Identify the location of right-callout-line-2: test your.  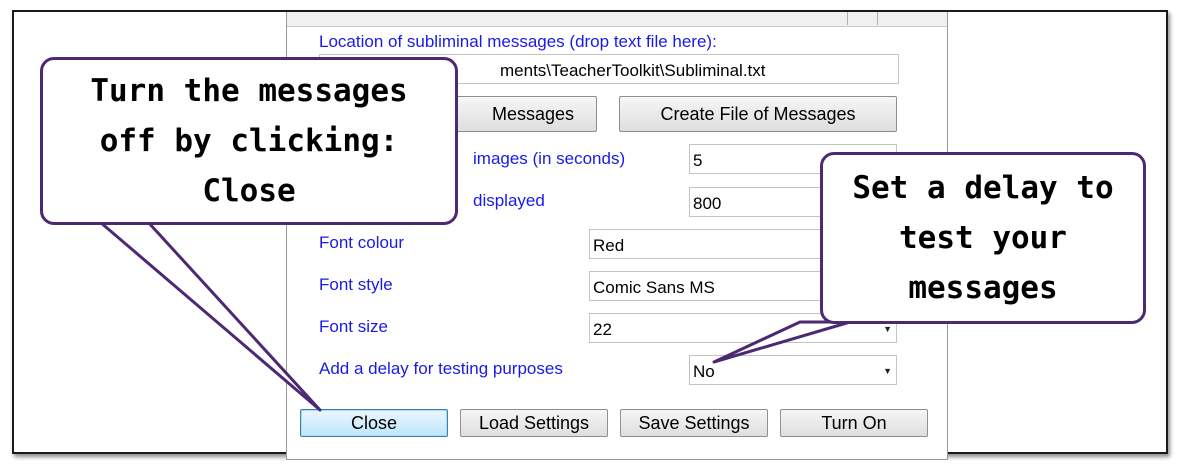
(983, 238).